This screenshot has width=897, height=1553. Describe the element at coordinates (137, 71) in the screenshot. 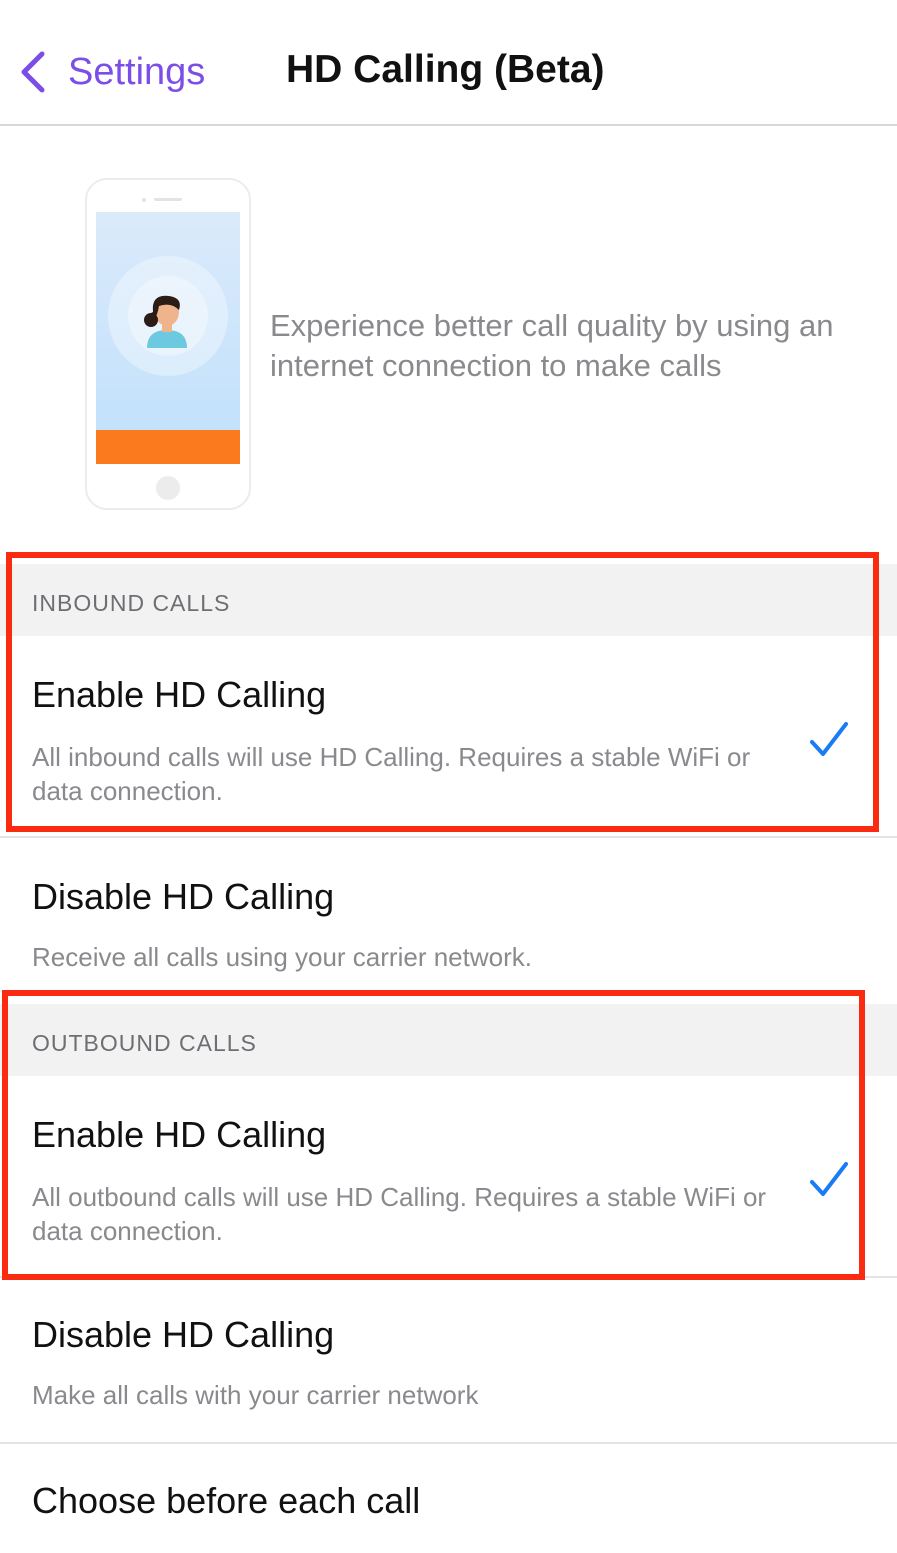

I see `back-button-label: Settings` at that location.